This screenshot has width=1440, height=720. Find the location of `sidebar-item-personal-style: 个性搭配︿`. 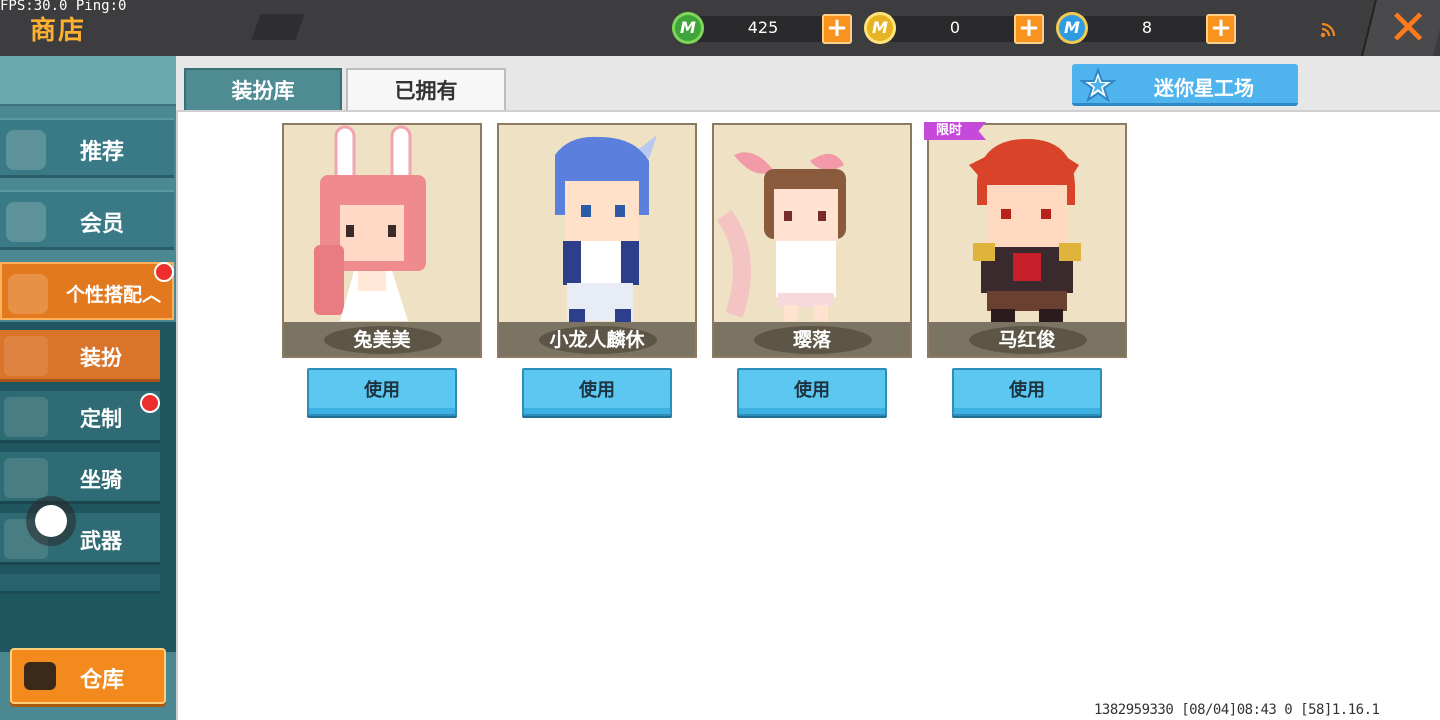

sidebar-item-personal-style: 个性搭配︿ is located at coordinates (87, 291).